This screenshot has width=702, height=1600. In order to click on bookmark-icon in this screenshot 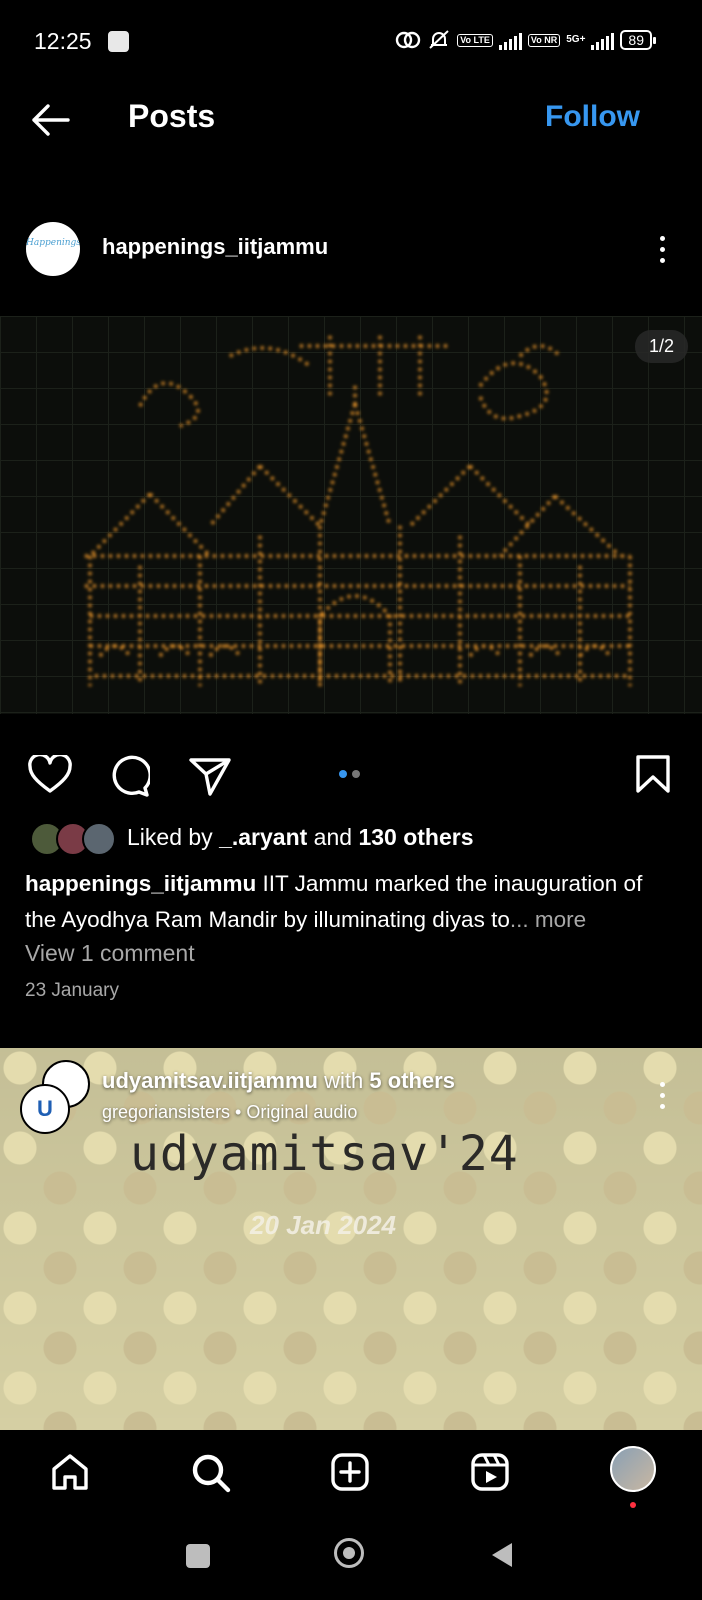, I will do `click(653, 774)`.